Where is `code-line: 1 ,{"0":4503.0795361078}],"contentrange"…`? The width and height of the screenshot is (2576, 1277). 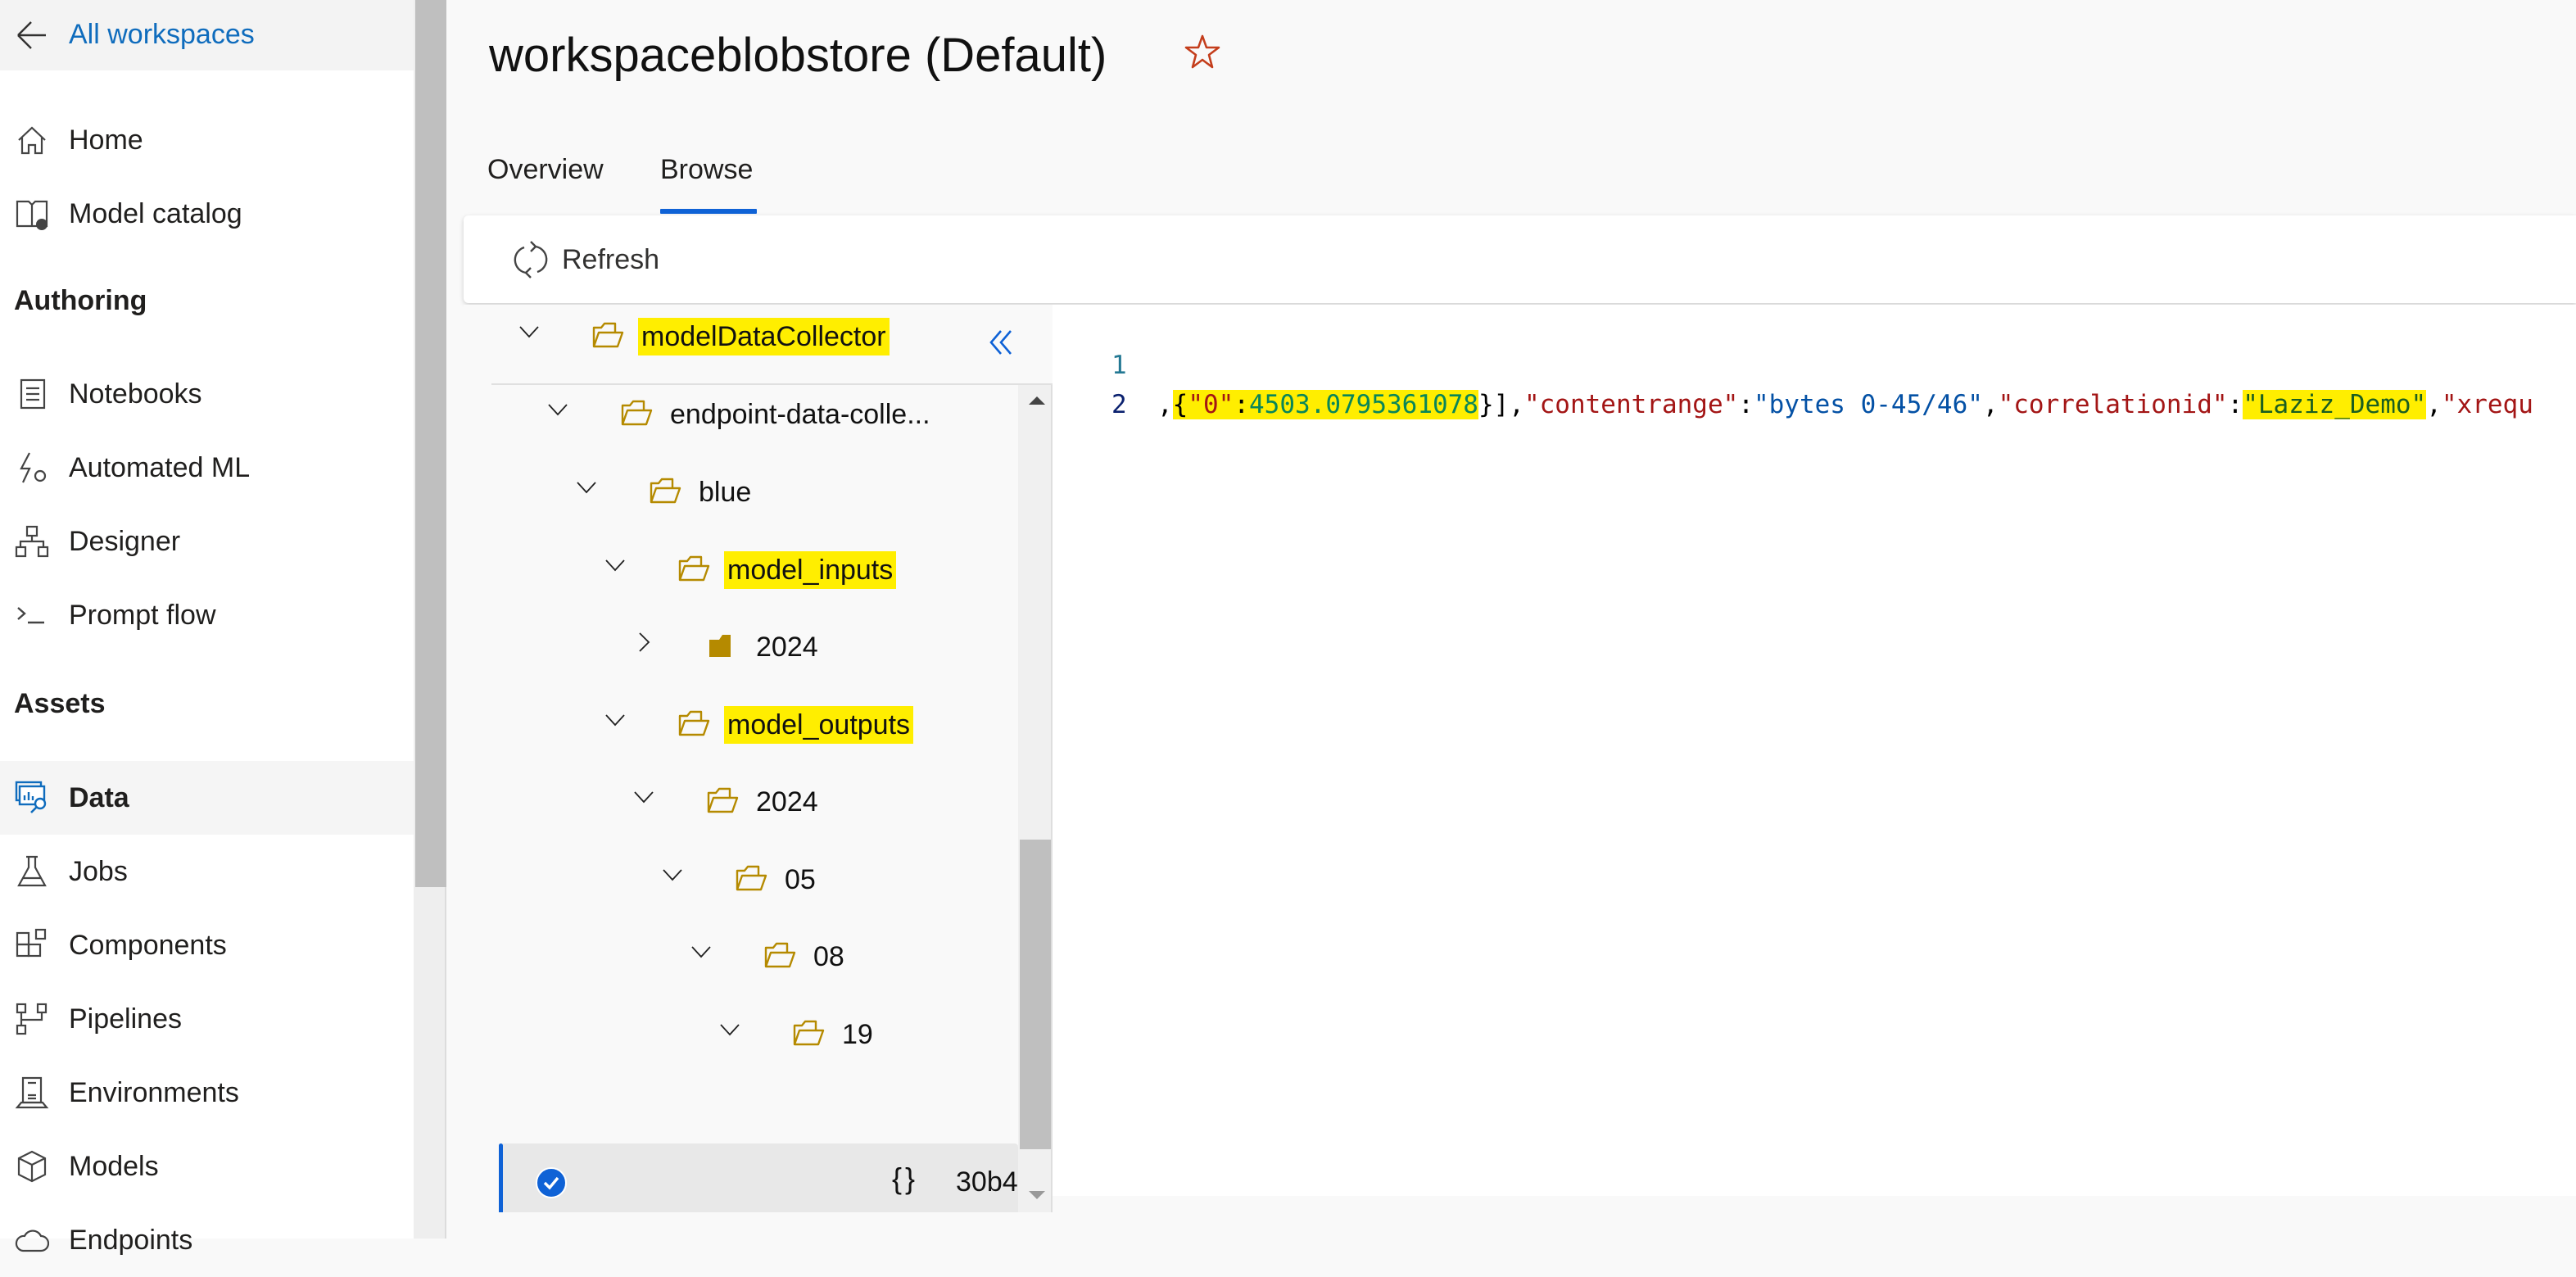
code-line: 1 ,{"0":4503.0795361078}],"contentrange"… is located at coordinates (1814, 362).